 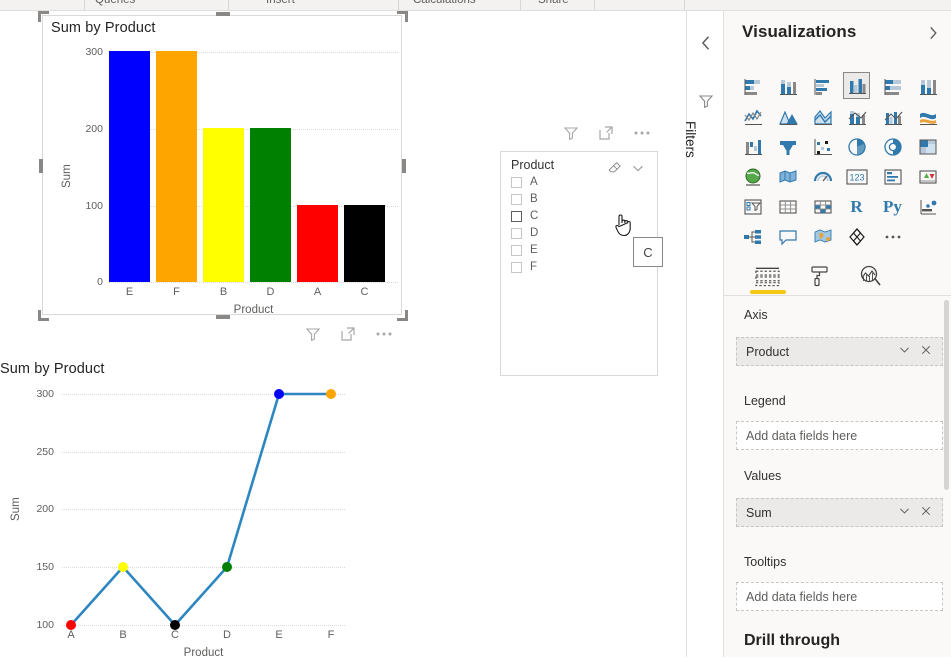 What do you see at coordinates (317, 243) in the screenshot?
I see `bar-a` at bounding box center [317, 243].